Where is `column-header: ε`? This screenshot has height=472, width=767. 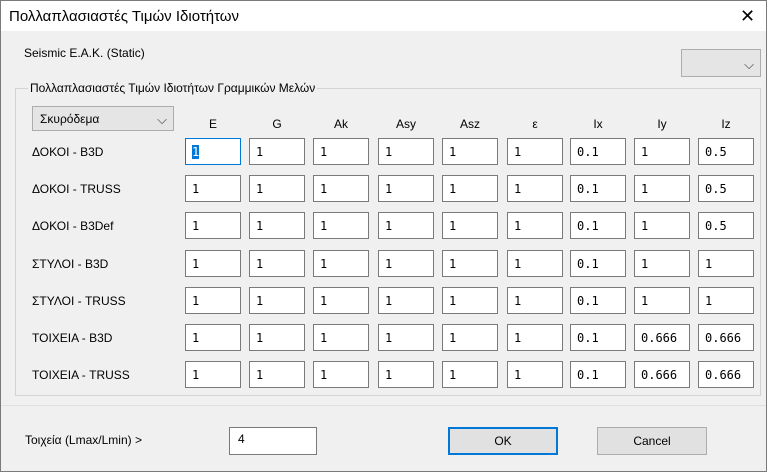
column-header: ε is located at coordinates (535, 124).